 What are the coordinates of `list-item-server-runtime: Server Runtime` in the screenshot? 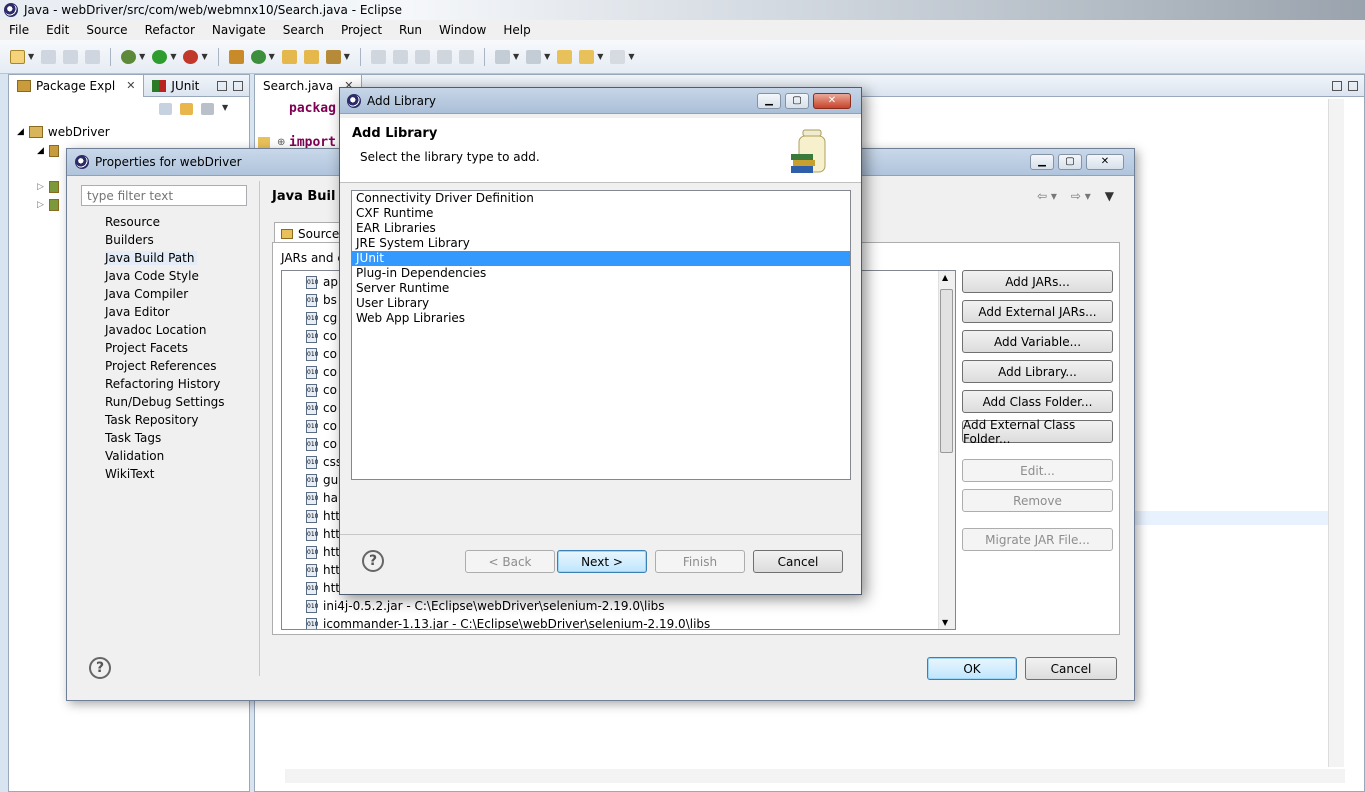 It's located at (601, 288).